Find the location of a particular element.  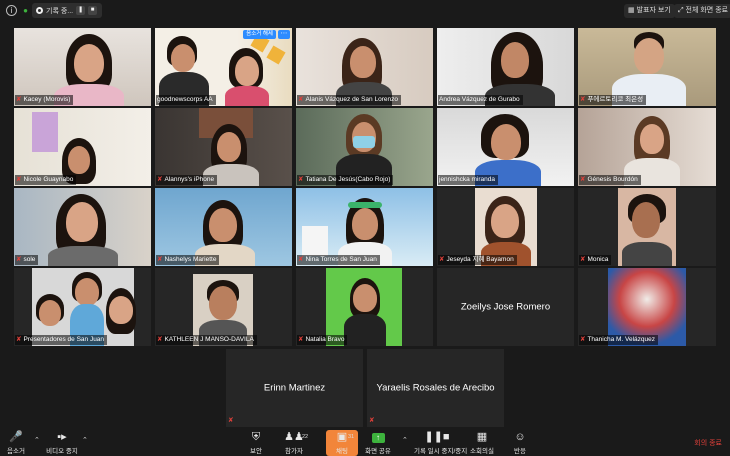

reactions-button: ☺ 반응 is located at coordinates (520, 443).